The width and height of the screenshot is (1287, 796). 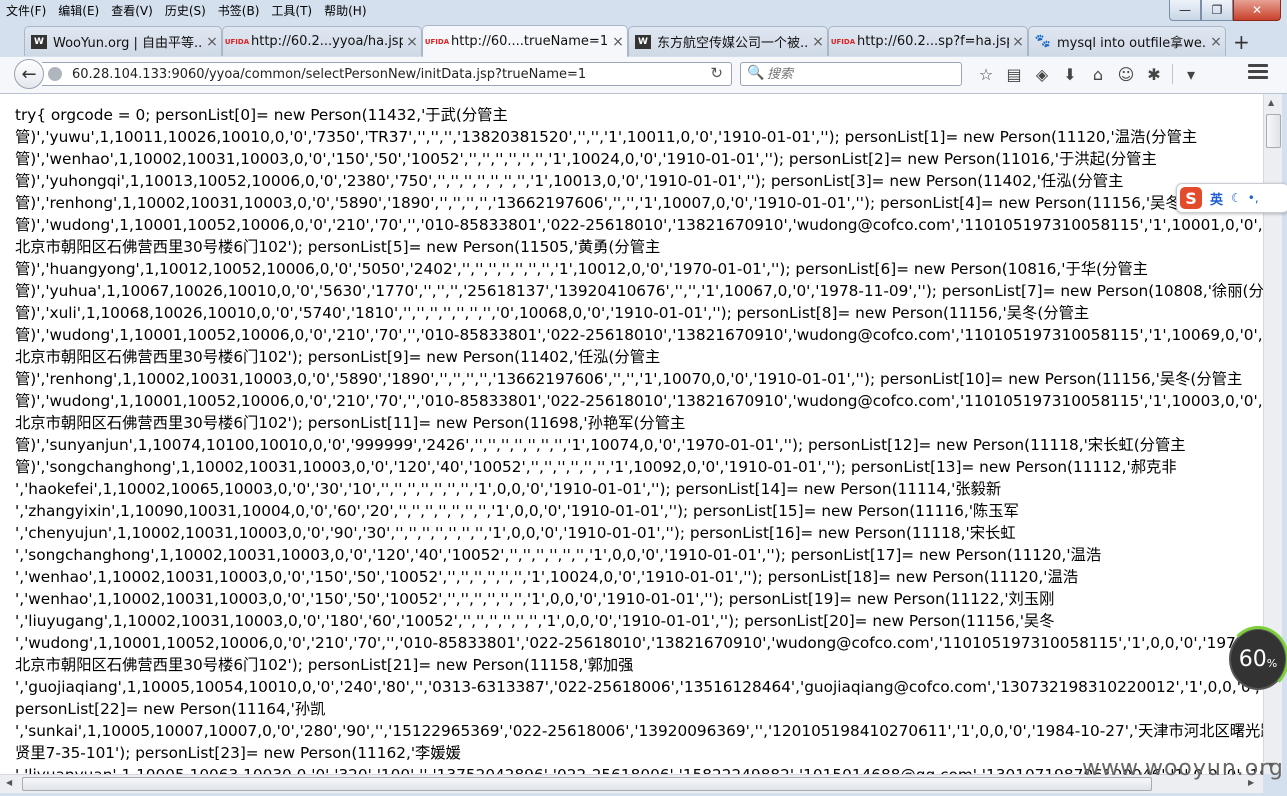 What do you see at coordinates (185, 11) in the screenshot?
I see `menu-history: 历史(S)` at bounding box center [185, 11].